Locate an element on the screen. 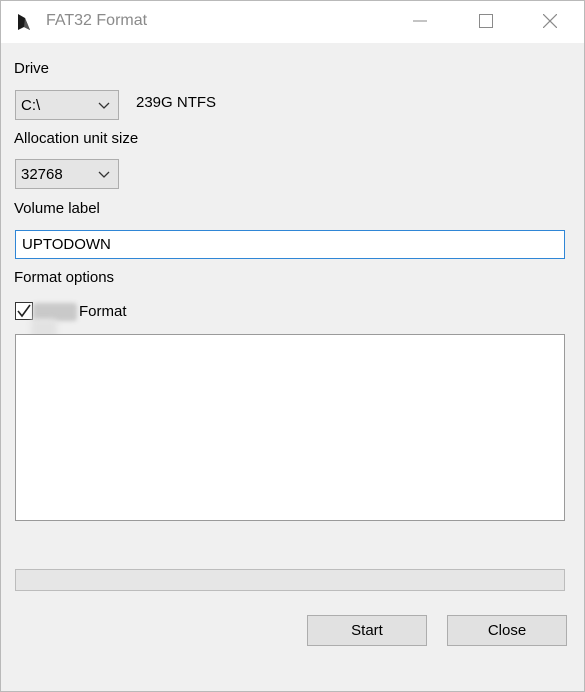 The image size is (585, 692). allocation-unit-size-select: 32768 is located at coordinates (67, 174).